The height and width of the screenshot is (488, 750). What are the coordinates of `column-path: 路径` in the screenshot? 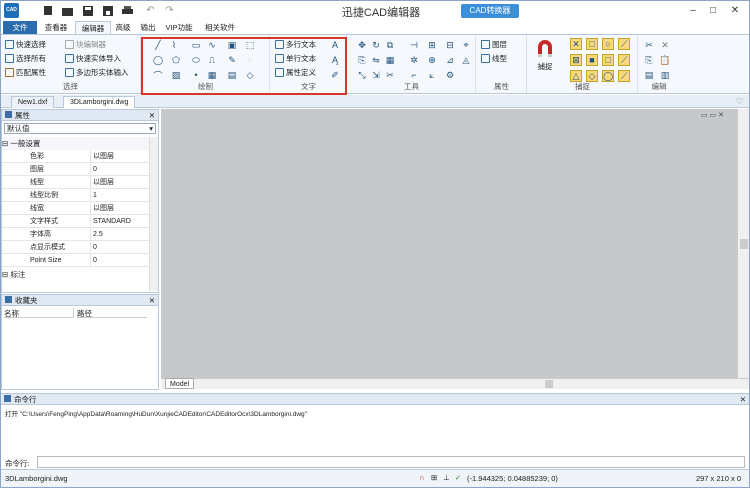 It's located at (112, 313).